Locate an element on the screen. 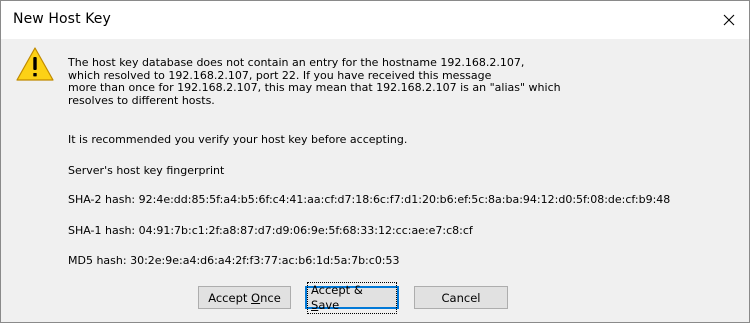 This screenshot has width=750, height=323. cancel-label: Cancel is located at coordinates (461, 297).